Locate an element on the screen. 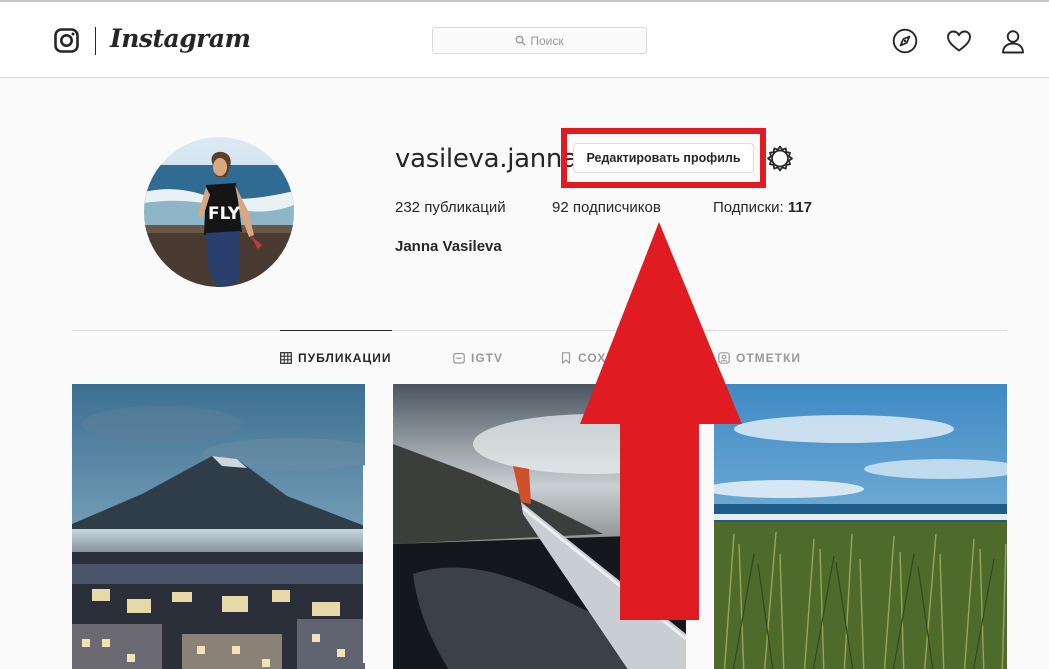  tab-igtv-label: IGTV is located at coordinates (487, 358).